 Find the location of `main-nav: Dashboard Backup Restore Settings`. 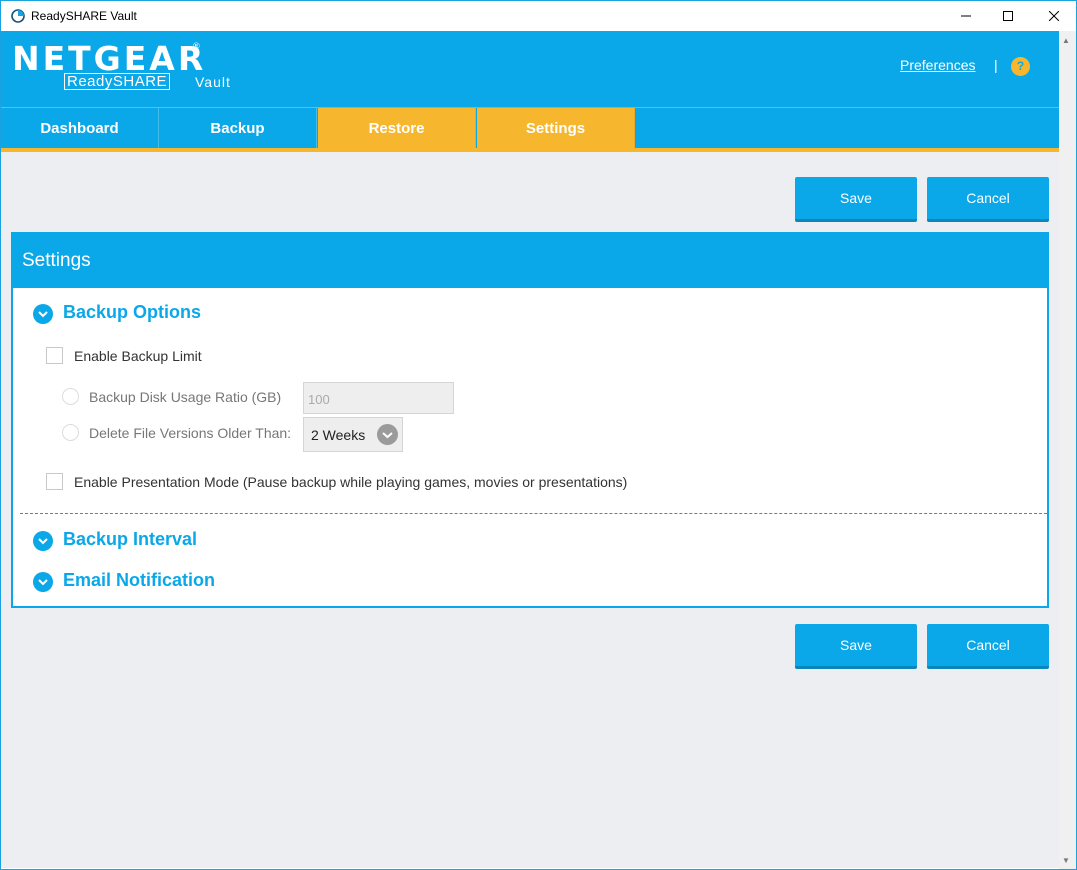

main-nav: Dashboard Backup Restore Settings is located at coordinates (530, 128).